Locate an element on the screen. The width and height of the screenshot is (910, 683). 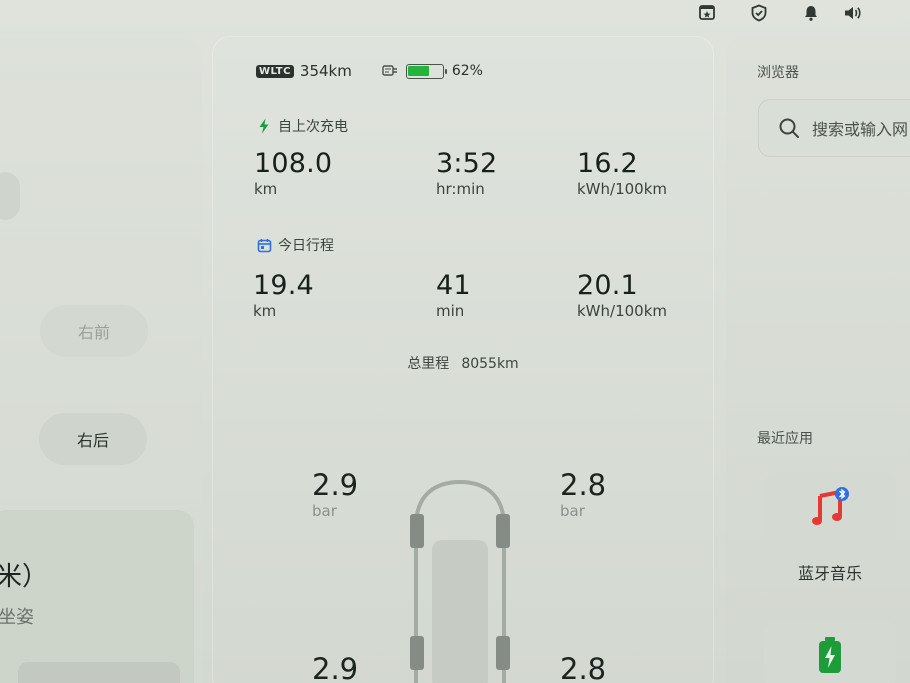
odometer-value: 8055km is located at coordinates (490, 364).